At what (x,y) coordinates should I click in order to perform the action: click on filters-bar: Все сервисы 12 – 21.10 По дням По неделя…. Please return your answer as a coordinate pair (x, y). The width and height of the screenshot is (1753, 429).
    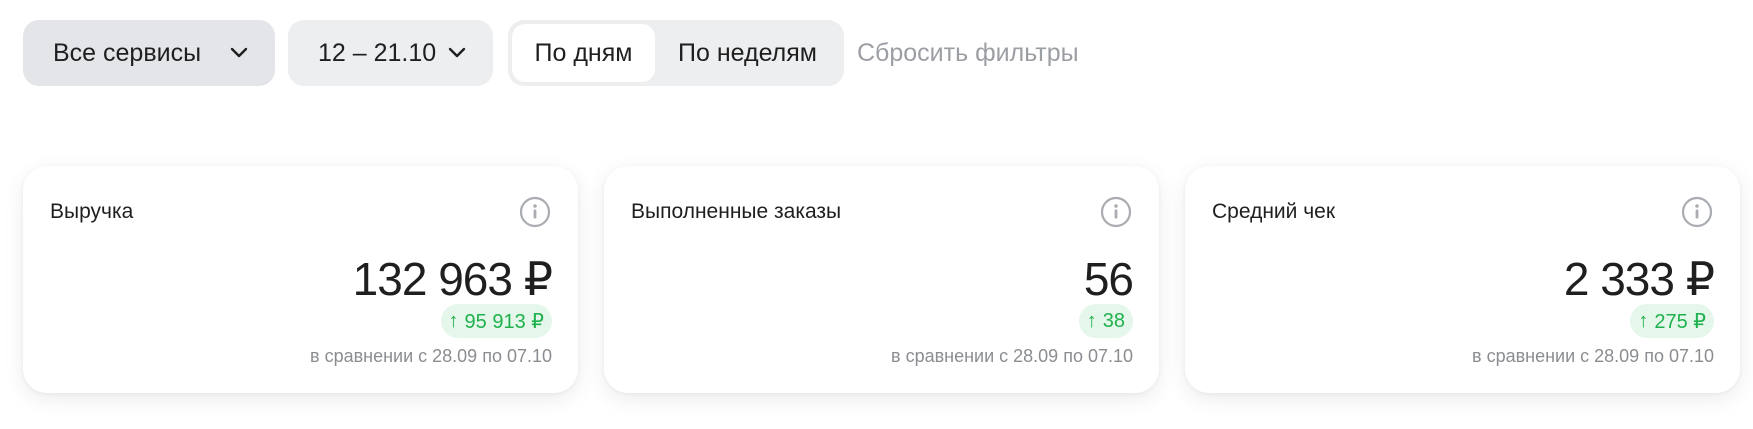
    Looking at the image, I should click on (551, 53).